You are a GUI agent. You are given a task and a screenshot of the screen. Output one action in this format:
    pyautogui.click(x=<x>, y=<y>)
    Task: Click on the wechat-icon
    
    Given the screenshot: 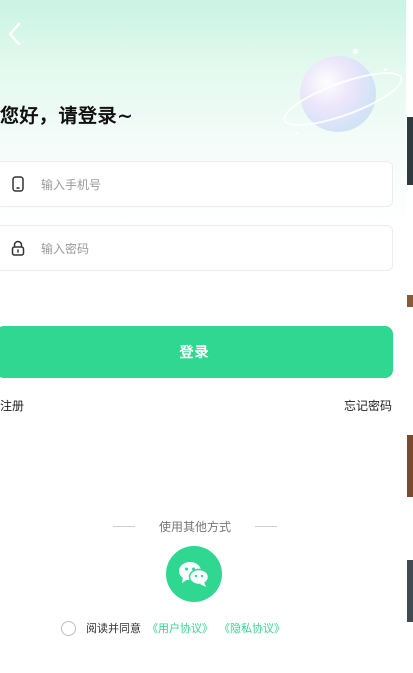 What is the action you would take?
    pyautogui.click(x=194, y=574)
    